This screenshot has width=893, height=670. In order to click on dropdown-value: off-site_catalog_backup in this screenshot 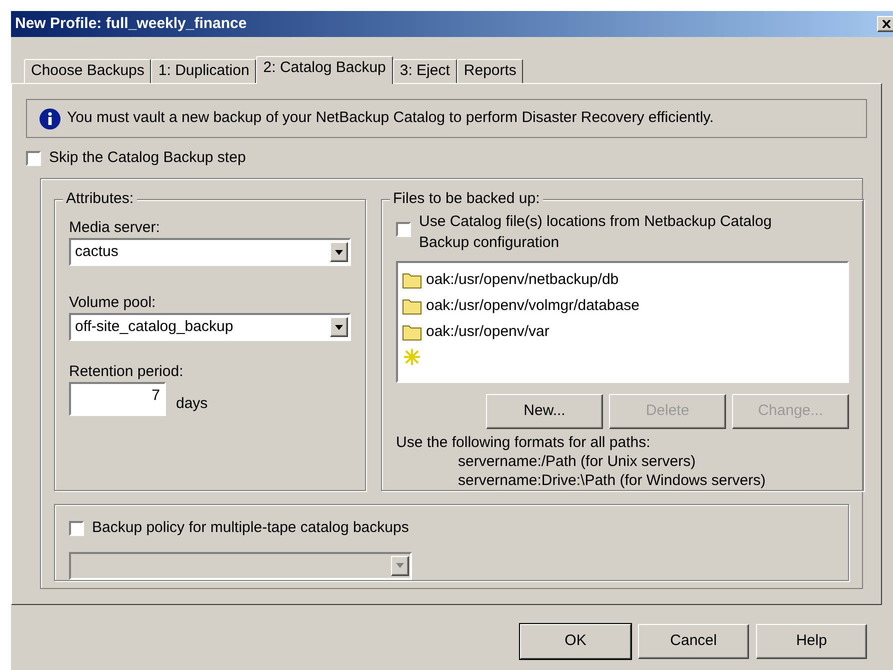, I will do `click(154, 326)`.